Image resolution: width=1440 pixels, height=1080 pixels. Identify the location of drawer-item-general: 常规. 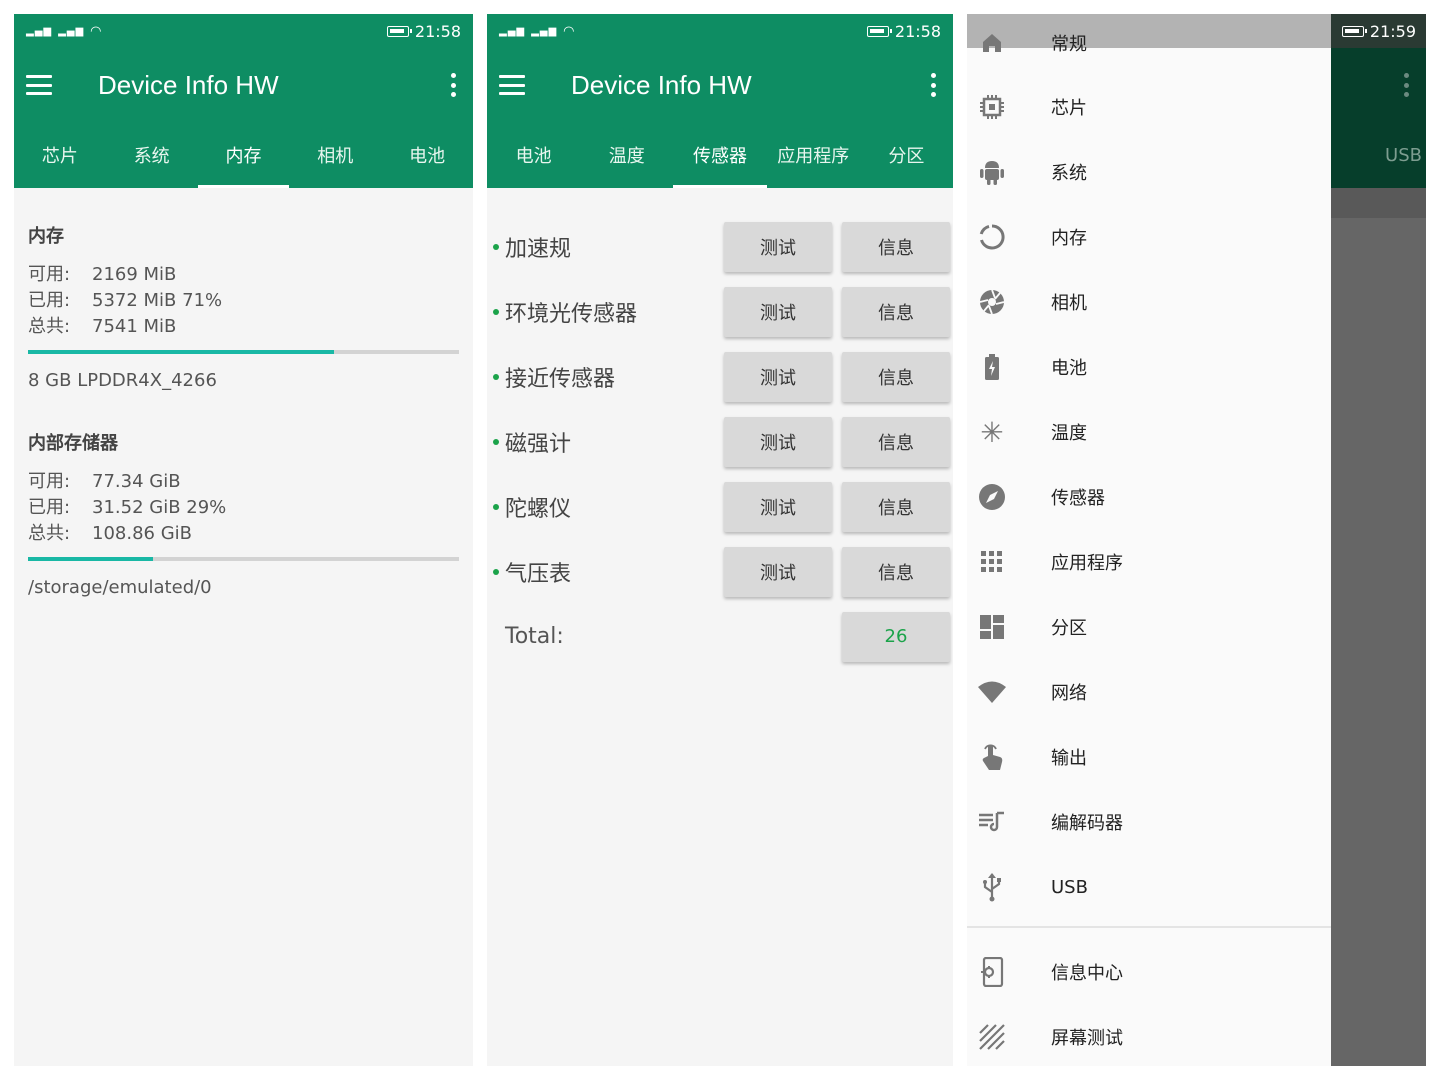
(1149, 44).